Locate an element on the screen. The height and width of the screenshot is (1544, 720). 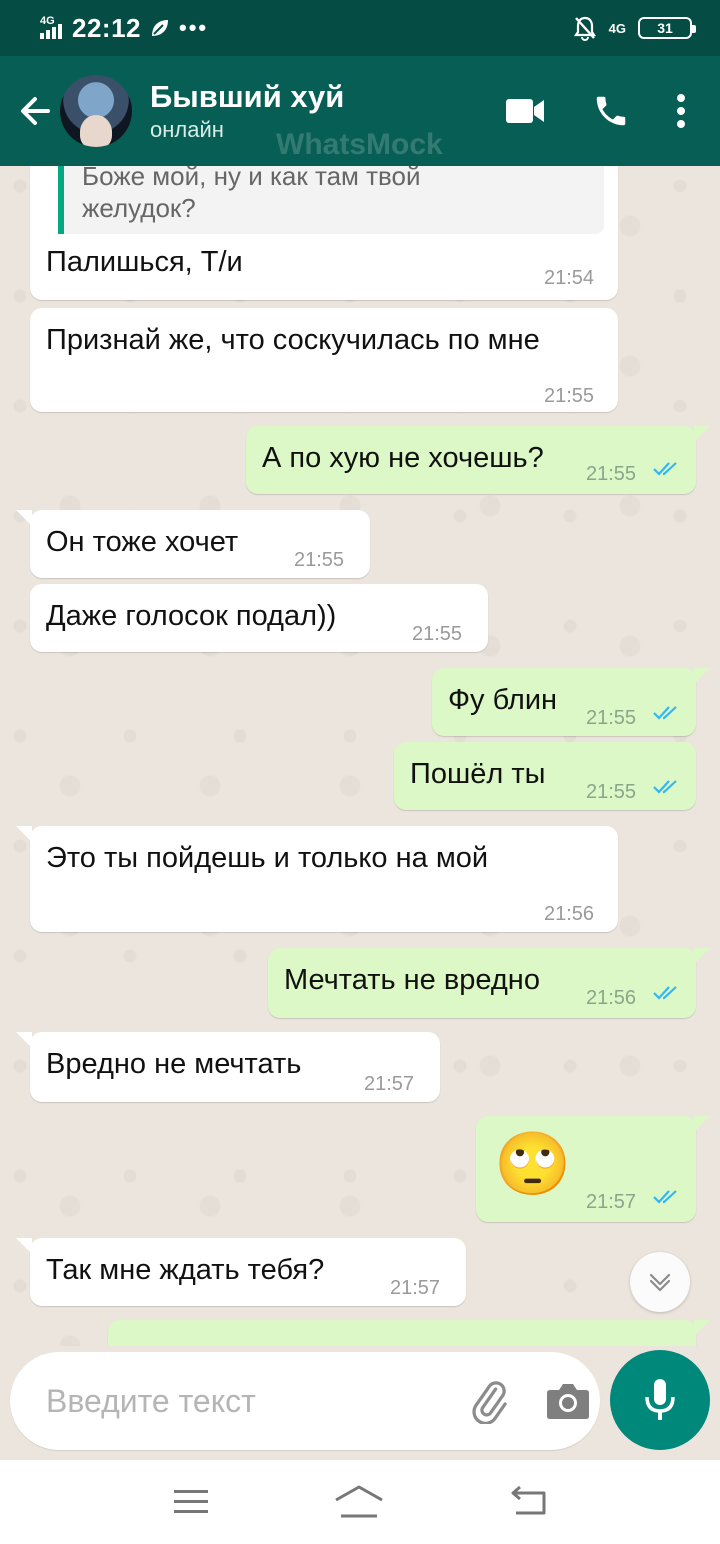
status-bar: 4G 22:12 ••• 4G 31 is located at coordinates (360, 28).